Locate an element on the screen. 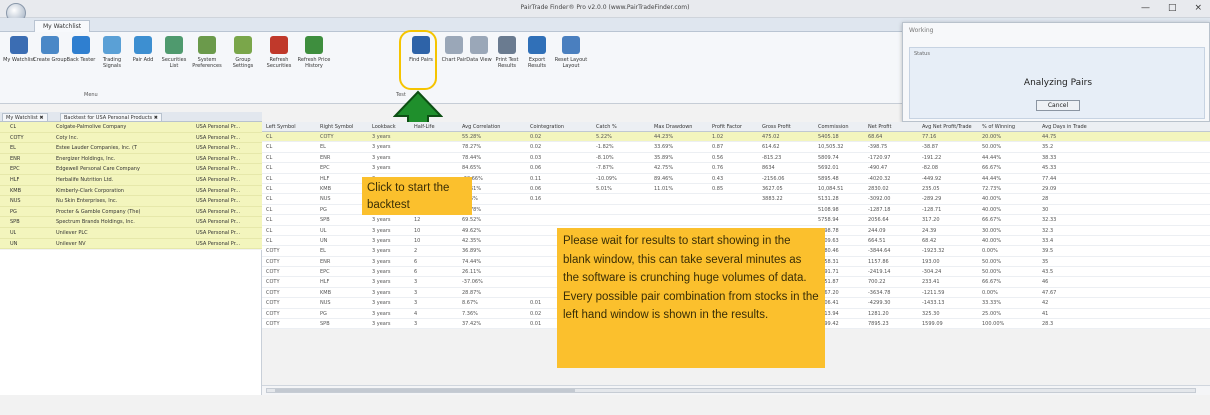  column-header: Right Symbol is located at coordinates (336, 127).